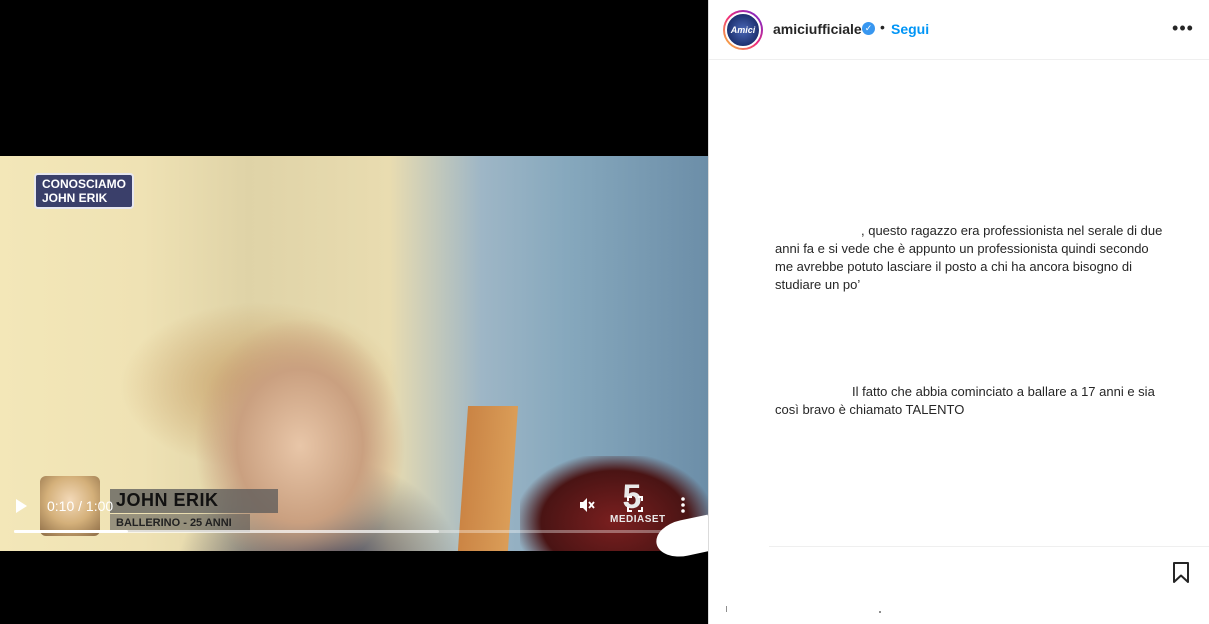  I want to click on fullscreen-icon, so click(635, 507).